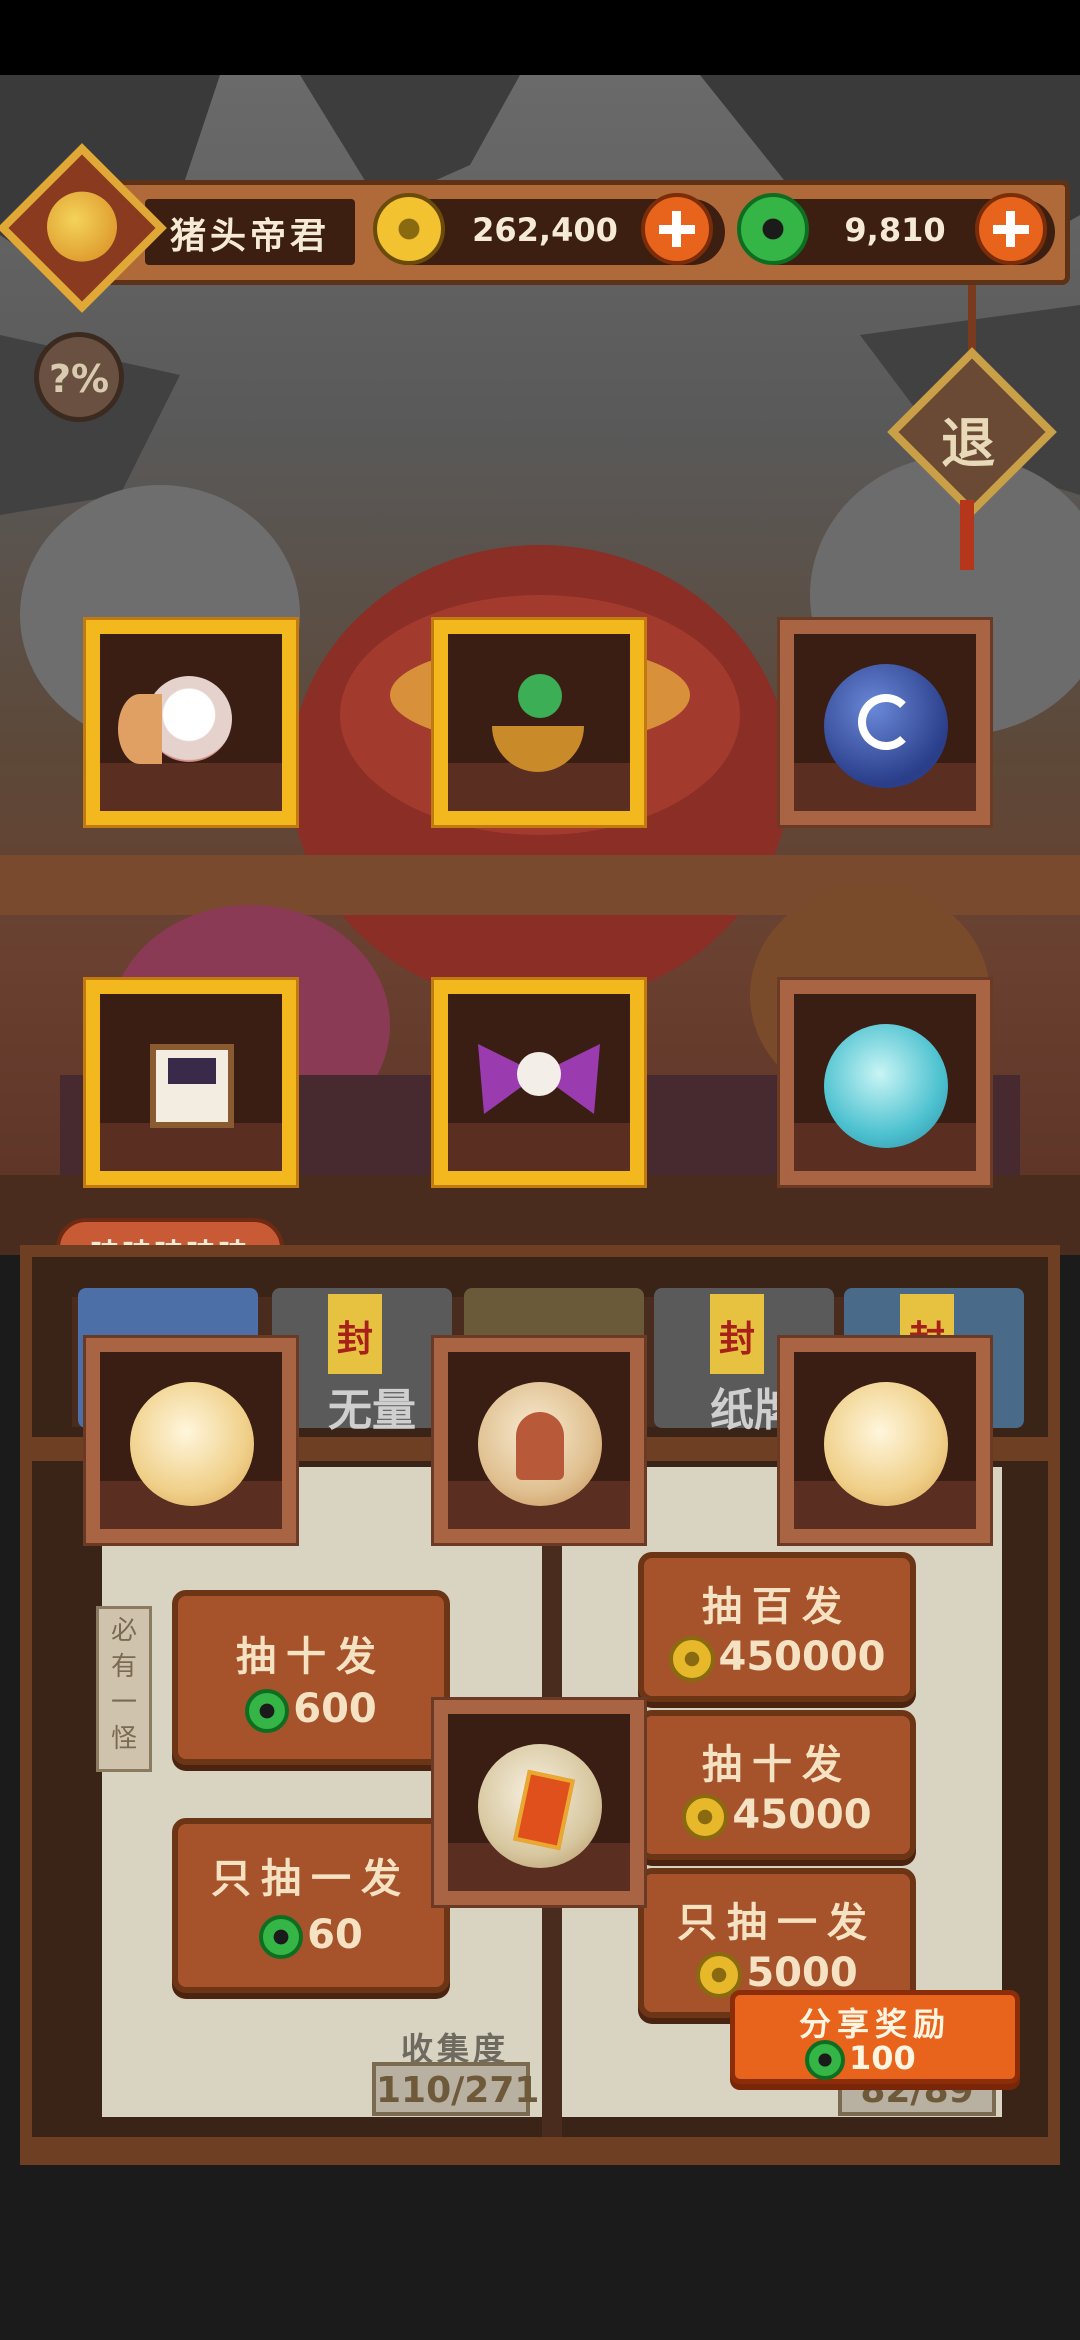  What do you see at coordinates (540, 37) in the screenshot?
I see `status-bar` at bounding box center [540, 37].